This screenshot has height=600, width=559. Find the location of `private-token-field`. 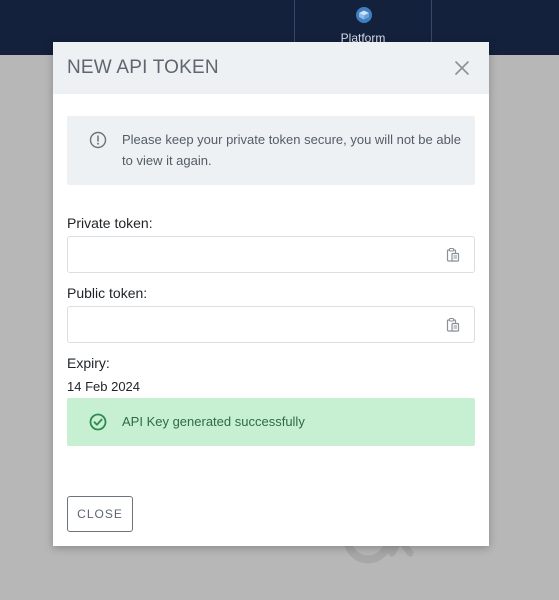

private-token-field is located at coordinates (271, 254).